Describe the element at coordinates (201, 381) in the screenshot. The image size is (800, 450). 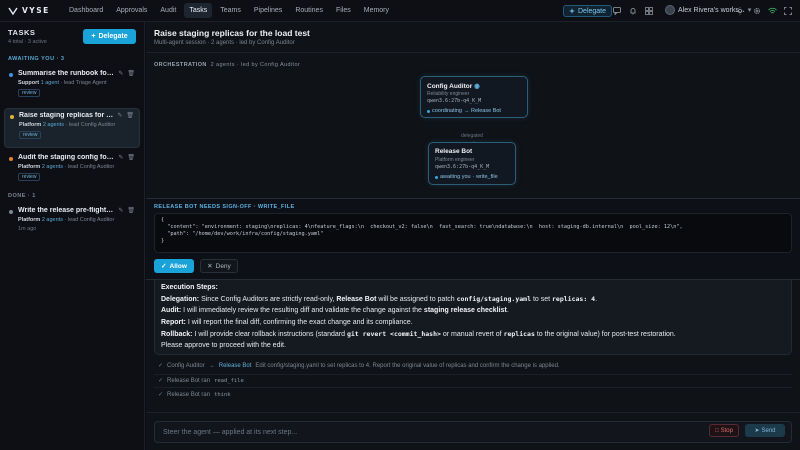
I see `activity-item: ✓ Release Bot ran read_file` at that location.